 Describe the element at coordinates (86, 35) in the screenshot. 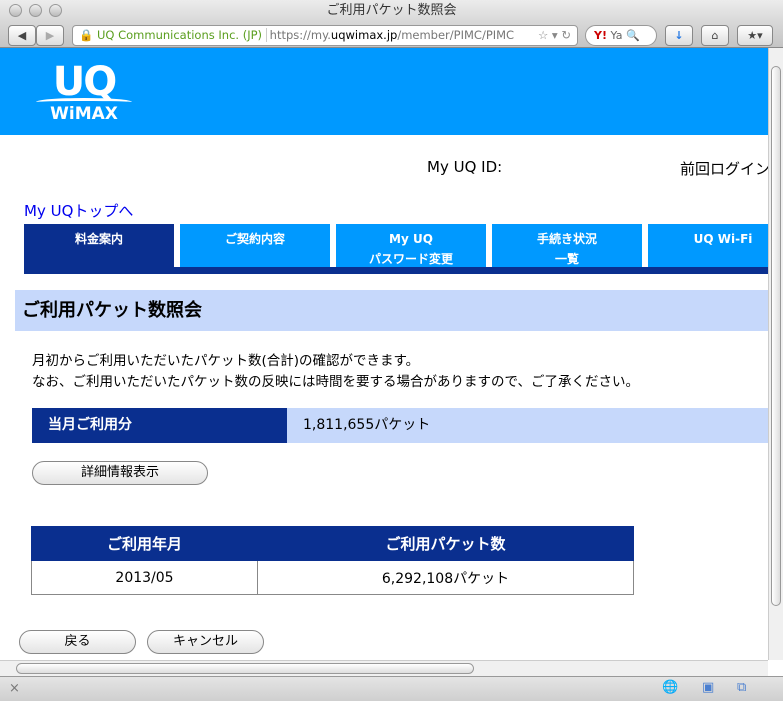

I see `lock-icon: 🔒` at that location.